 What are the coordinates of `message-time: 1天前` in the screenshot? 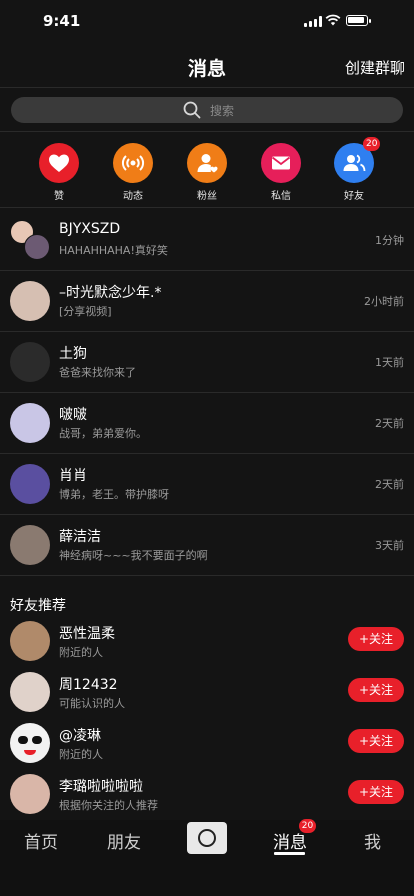 It's located at (389, 362).